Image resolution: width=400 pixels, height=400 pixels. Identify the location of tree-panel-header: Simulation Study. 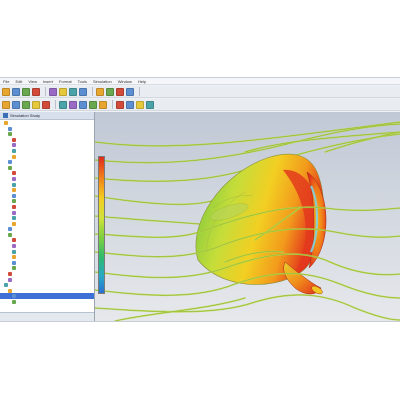
(47, 116).